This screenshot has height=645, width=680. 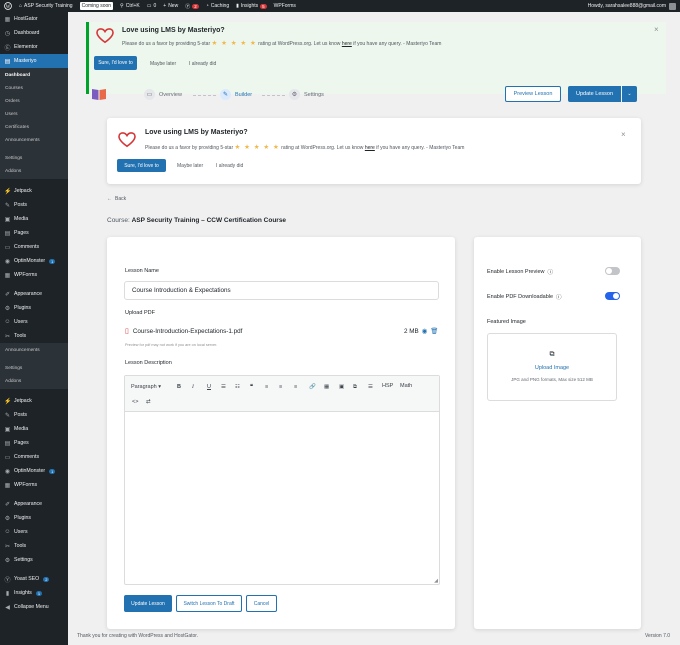 What do you see at coordinates (170, 6) in the screenshot?
I see `new-content-link: + New` at bounding box center [170, 6].